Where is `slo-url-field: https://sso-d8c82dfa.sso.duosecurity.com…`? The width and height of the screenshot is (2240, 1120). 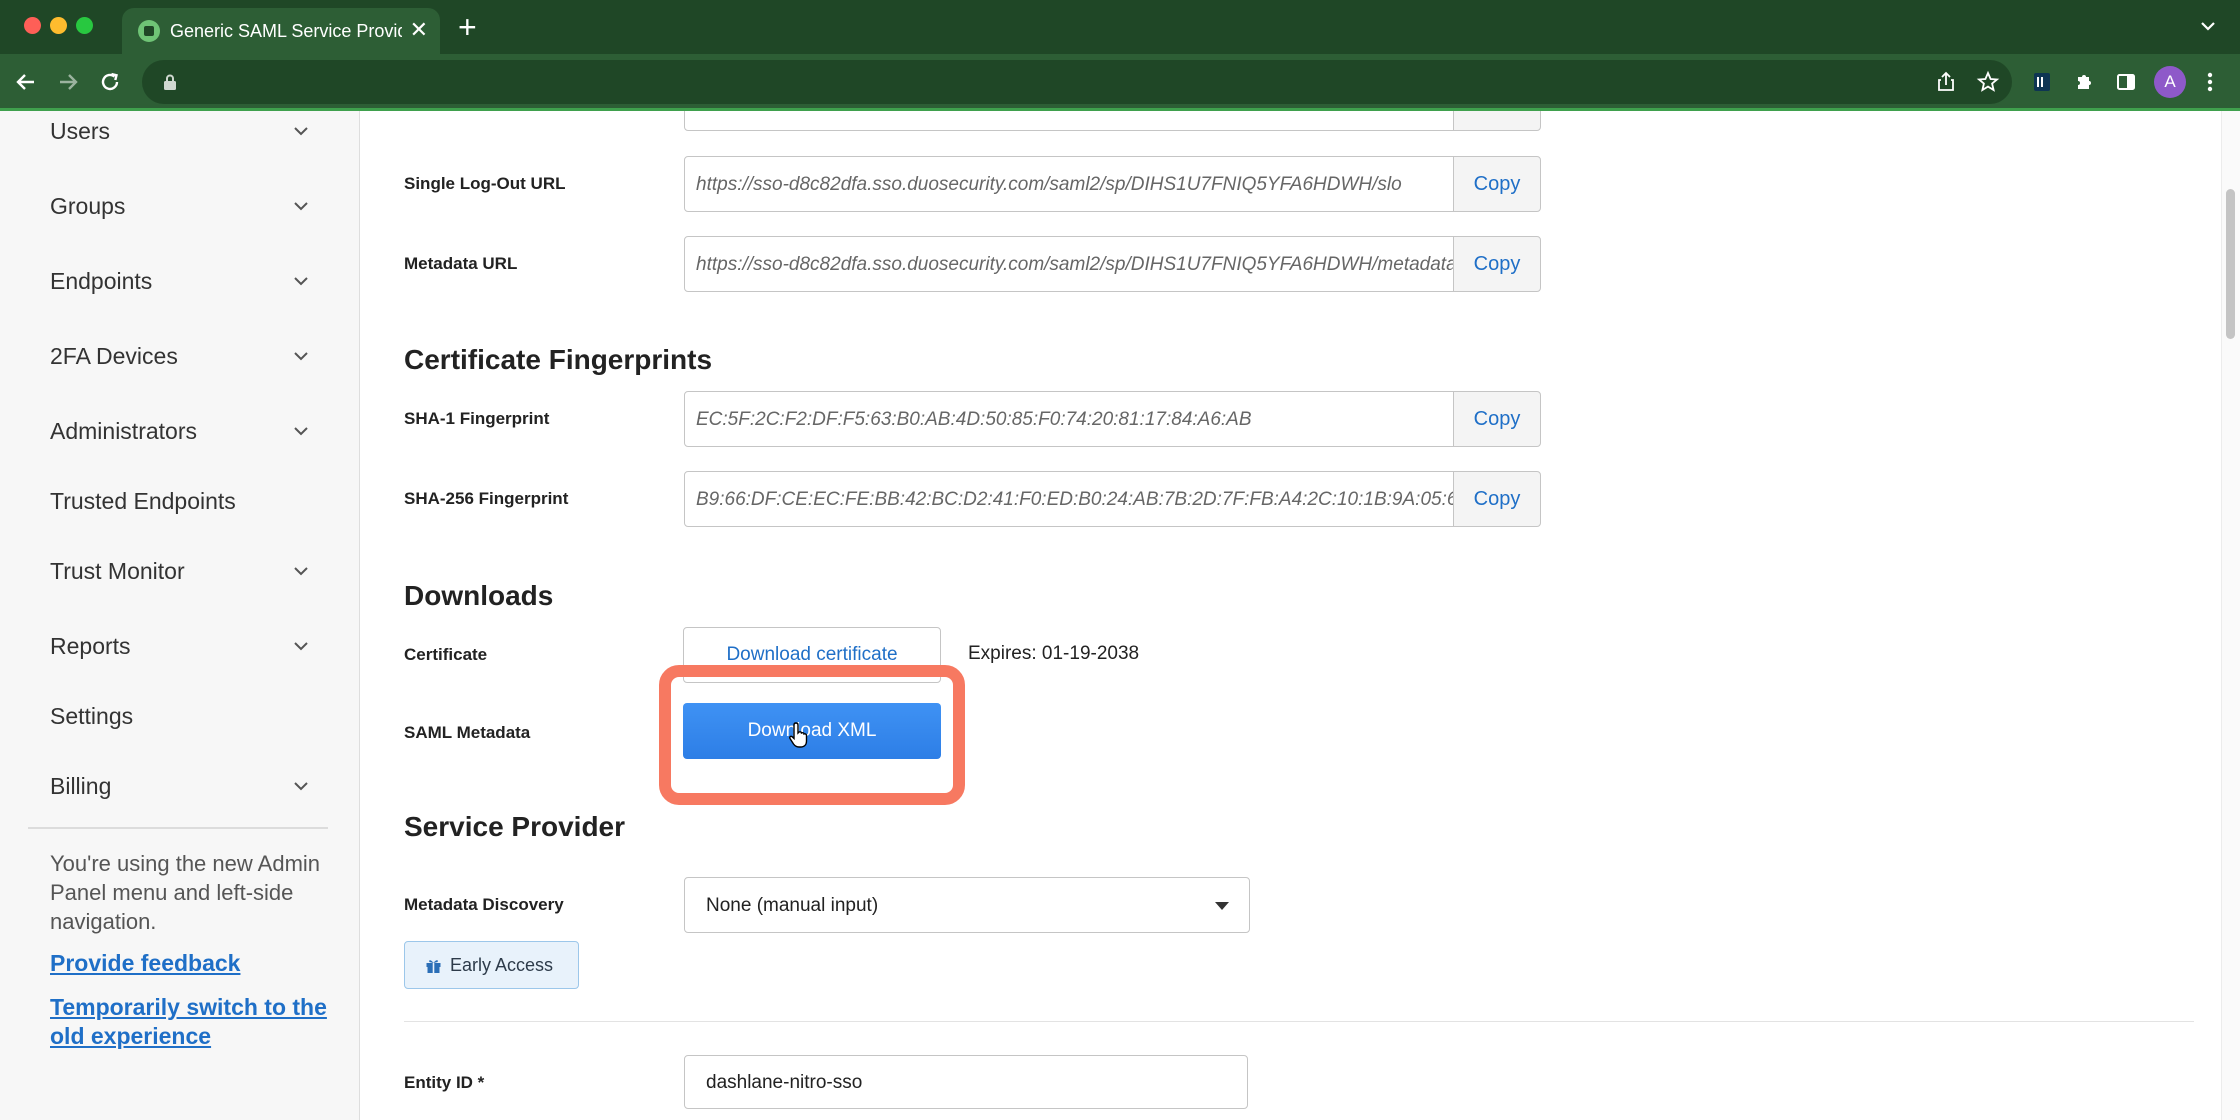
slo-url-field: https://sso-d8c82dfa.sso.duosecurity.com… is located at coordinates (1070, 184).